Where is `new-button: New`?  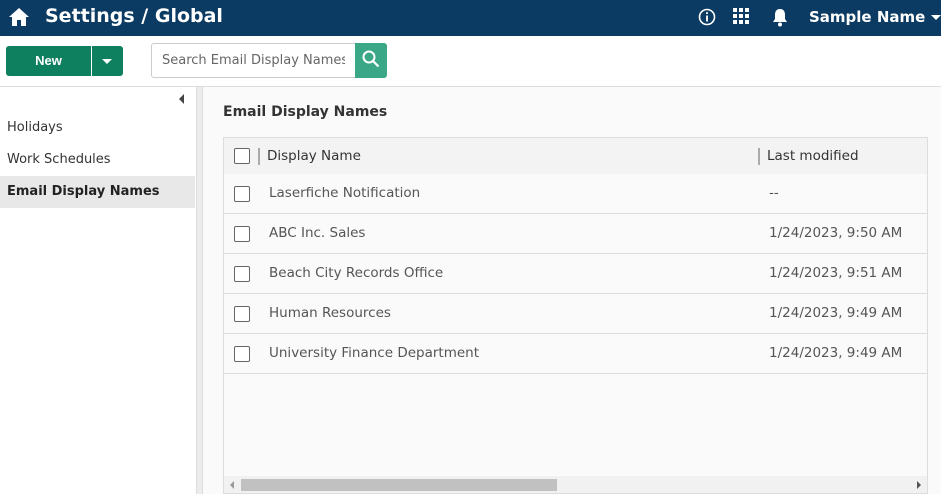
new-button: New is located at coordinates (48, 61).